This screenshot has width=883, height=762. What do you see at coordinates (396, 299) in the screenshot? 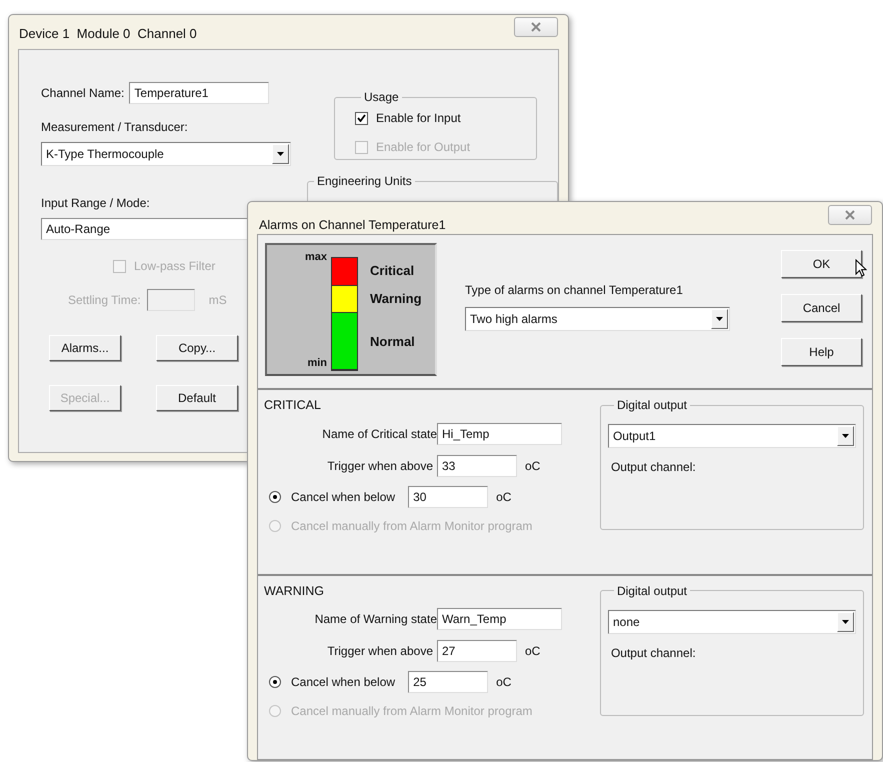
I see `legend-label: Warning` at bounding box center [396, 299].